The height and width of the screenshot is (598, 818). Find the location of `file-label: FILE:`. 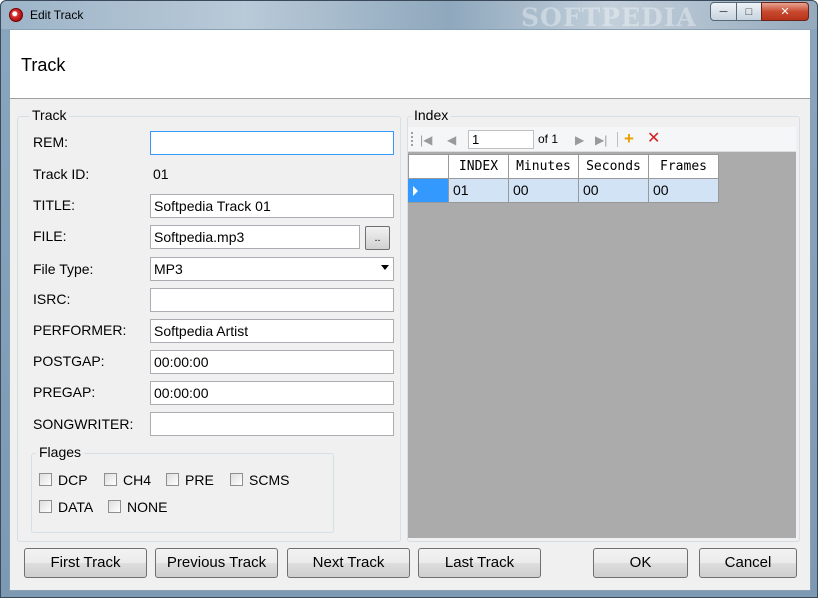

file-label: FILE: is located at coordinates (50, 236).